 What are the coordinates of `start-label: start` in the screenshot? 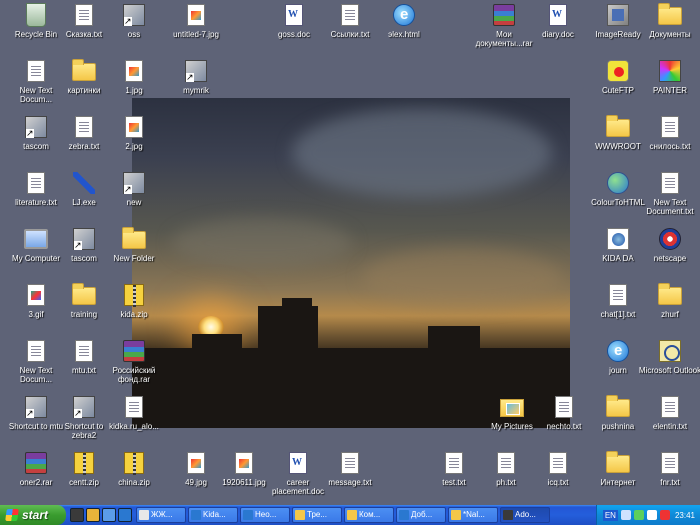 It's located at (35, 515).